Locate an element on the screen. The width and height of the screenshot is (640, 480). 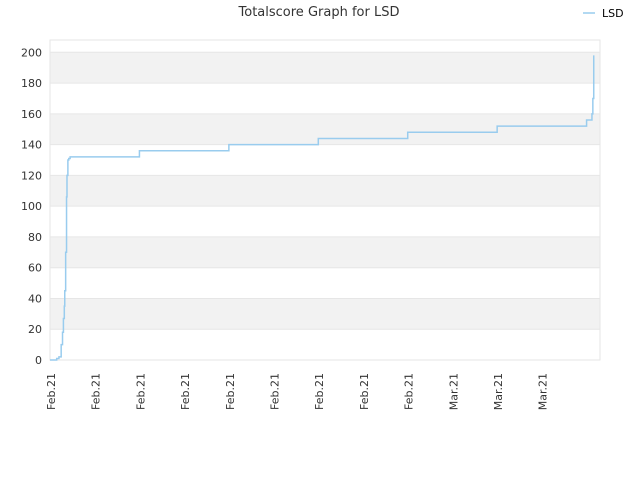
y-axis-tick-labels: 0 20 40 60 80 100 120 140 160 180 200 is located at coordinates (31, 206).